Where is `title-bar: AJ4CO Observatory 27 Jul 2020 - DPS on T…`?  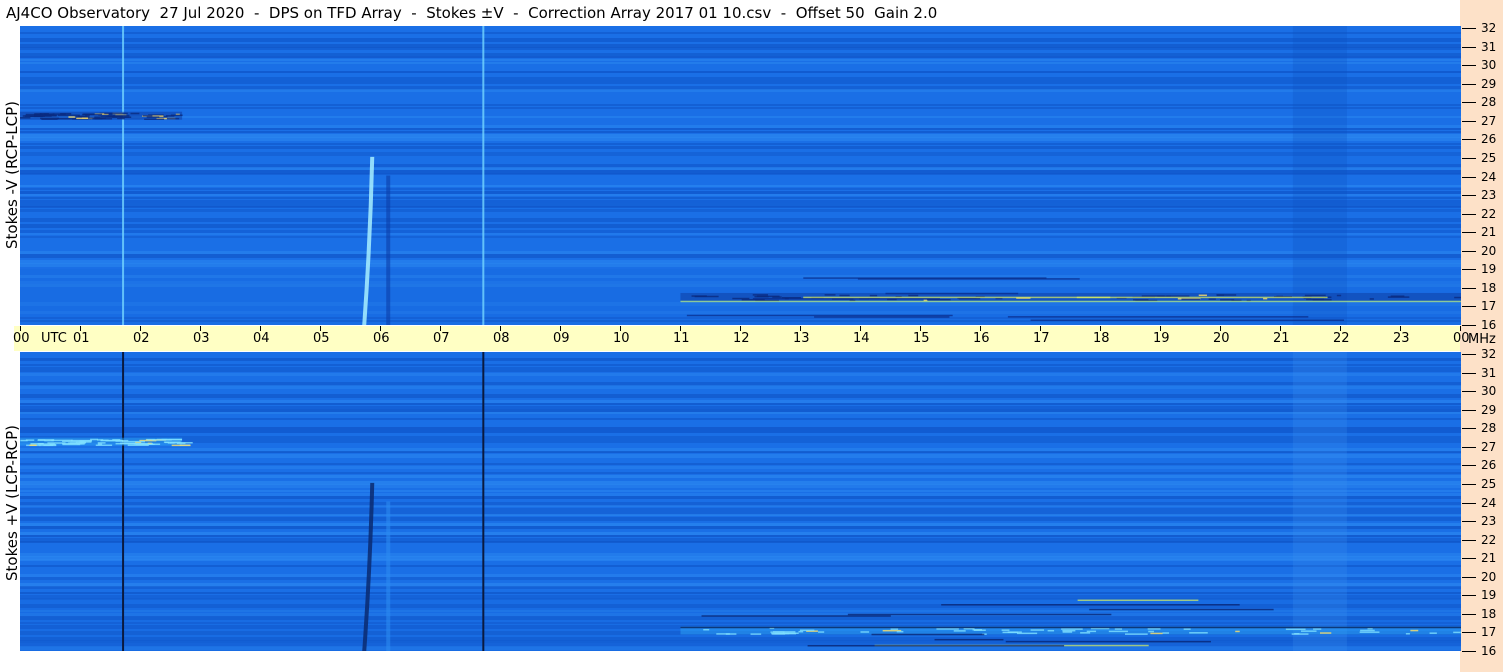 title-bar: AJ4CO Observatory 27 Jul 2020 - DPS on T… is located at coordinates (730, 13).